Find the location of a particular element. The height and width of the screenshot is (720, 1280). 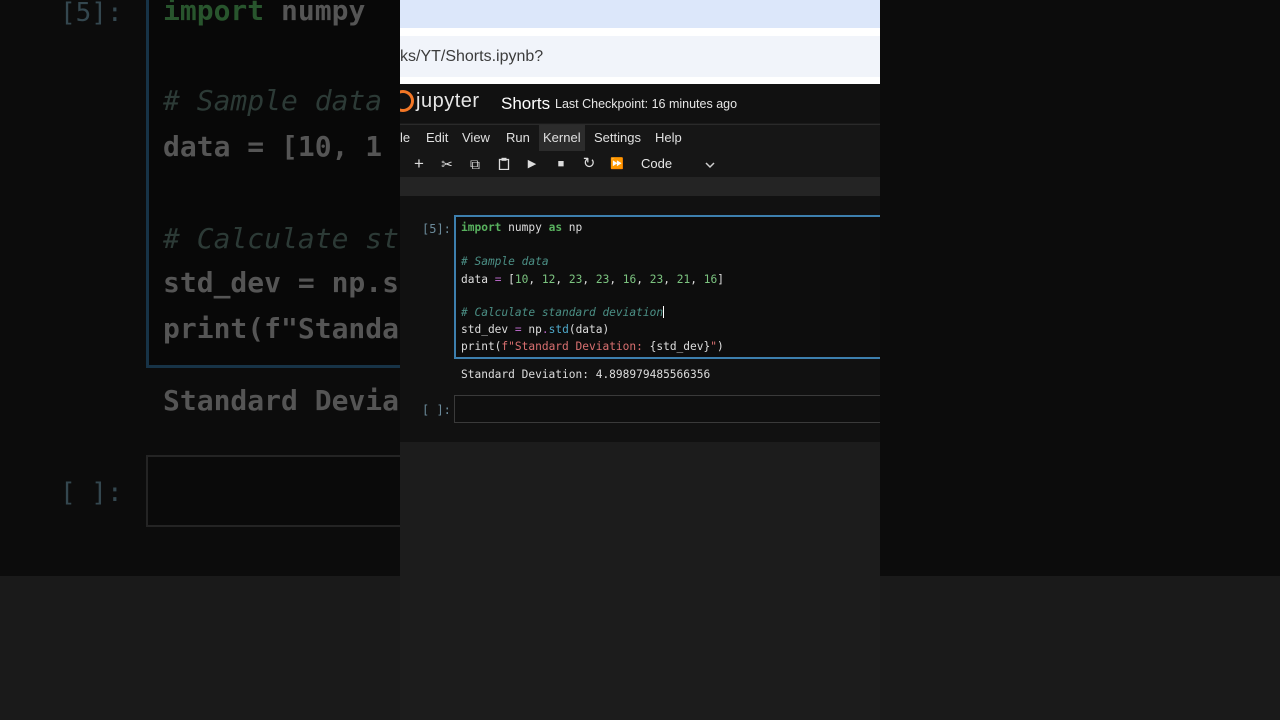

code-line-comment-2: # Calculate standard deviation is located at coordinates (563, 312).